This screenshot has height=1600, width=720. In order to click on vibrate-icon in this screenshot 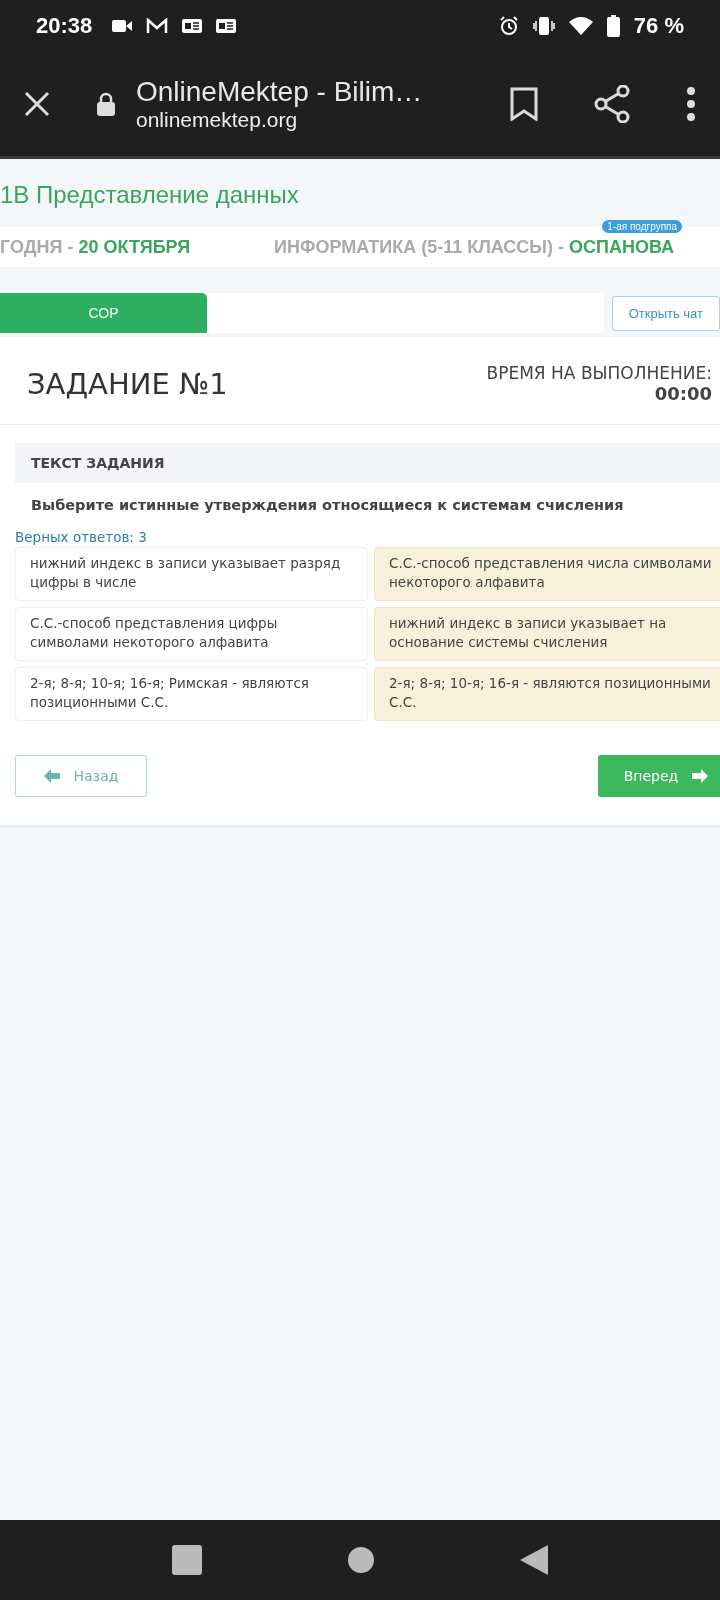, I will do `click(543, 26)`.